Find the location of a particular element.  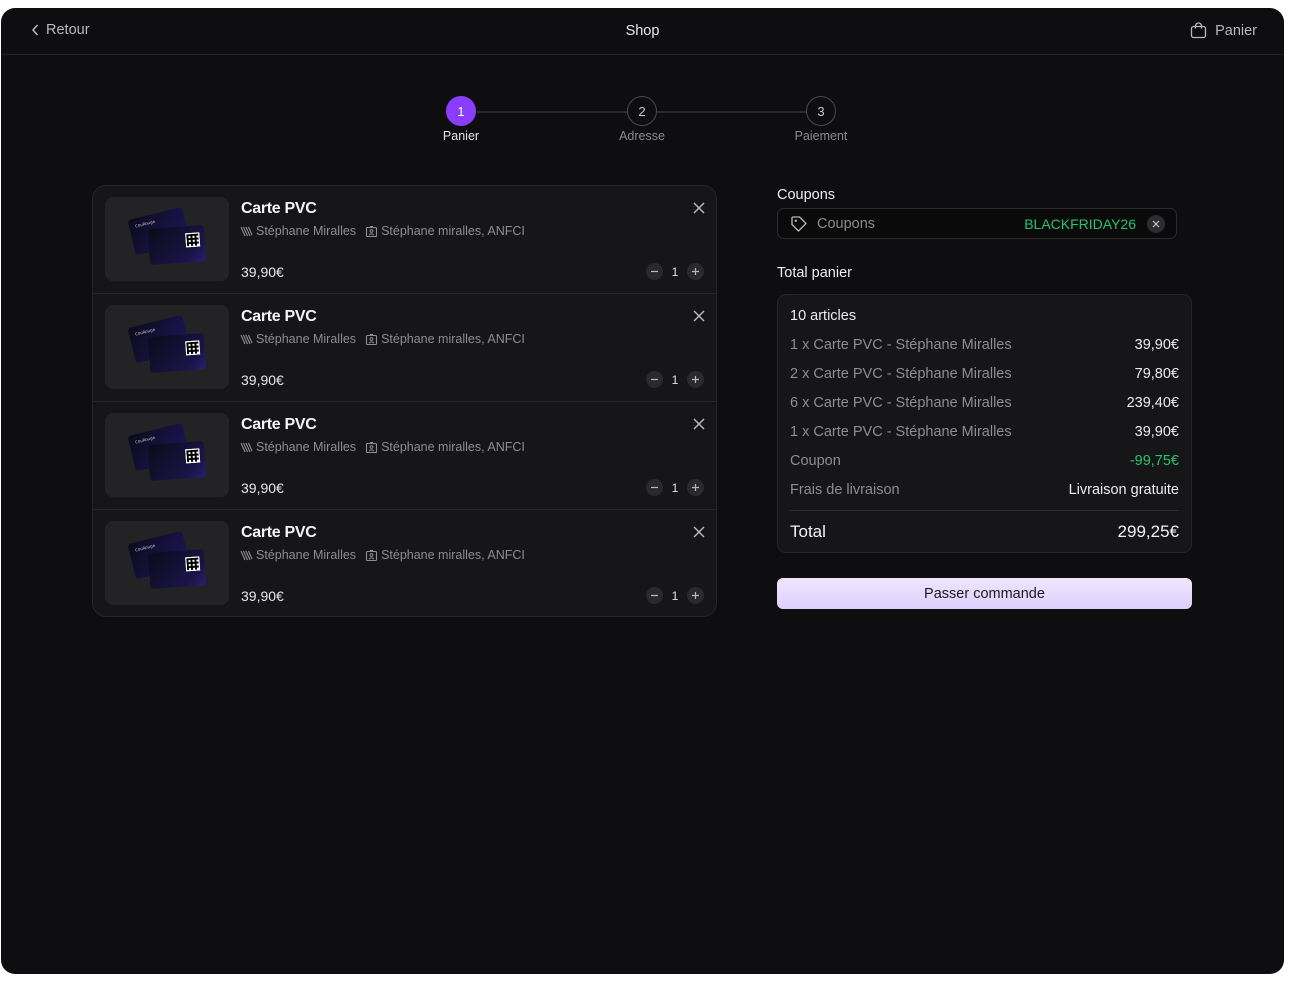

cart-label: Panier is located at coordinates (1236, 30).